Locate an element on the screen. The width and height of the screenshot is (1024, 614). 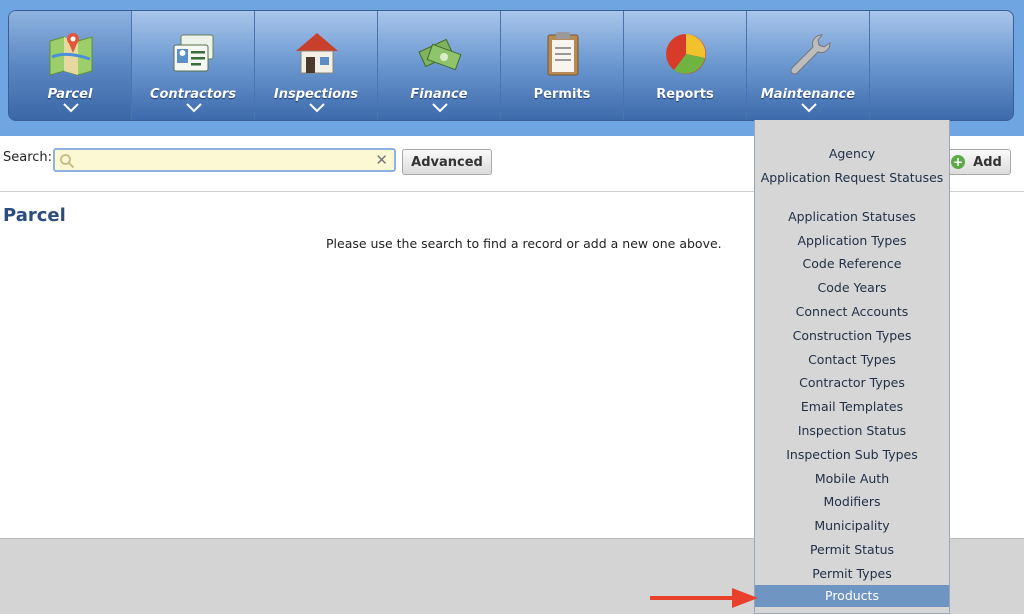
menu-item-code-years: Code Years is located at coordinates (852, 287).